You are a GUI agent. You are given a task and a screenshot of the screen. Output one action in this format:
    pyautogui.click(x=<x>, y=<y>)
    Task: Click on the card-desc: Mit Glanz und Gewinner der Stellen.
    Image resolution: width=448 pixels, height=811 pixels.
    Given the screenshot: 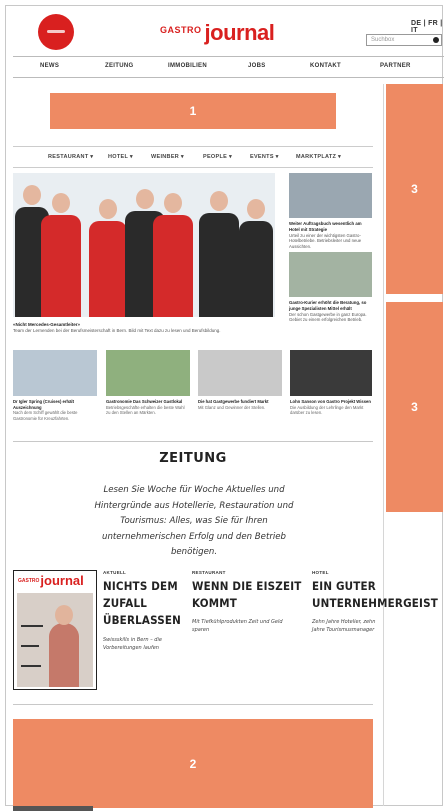 What is the action you would take?
    pyautogui.click(x=232, y=407)
    